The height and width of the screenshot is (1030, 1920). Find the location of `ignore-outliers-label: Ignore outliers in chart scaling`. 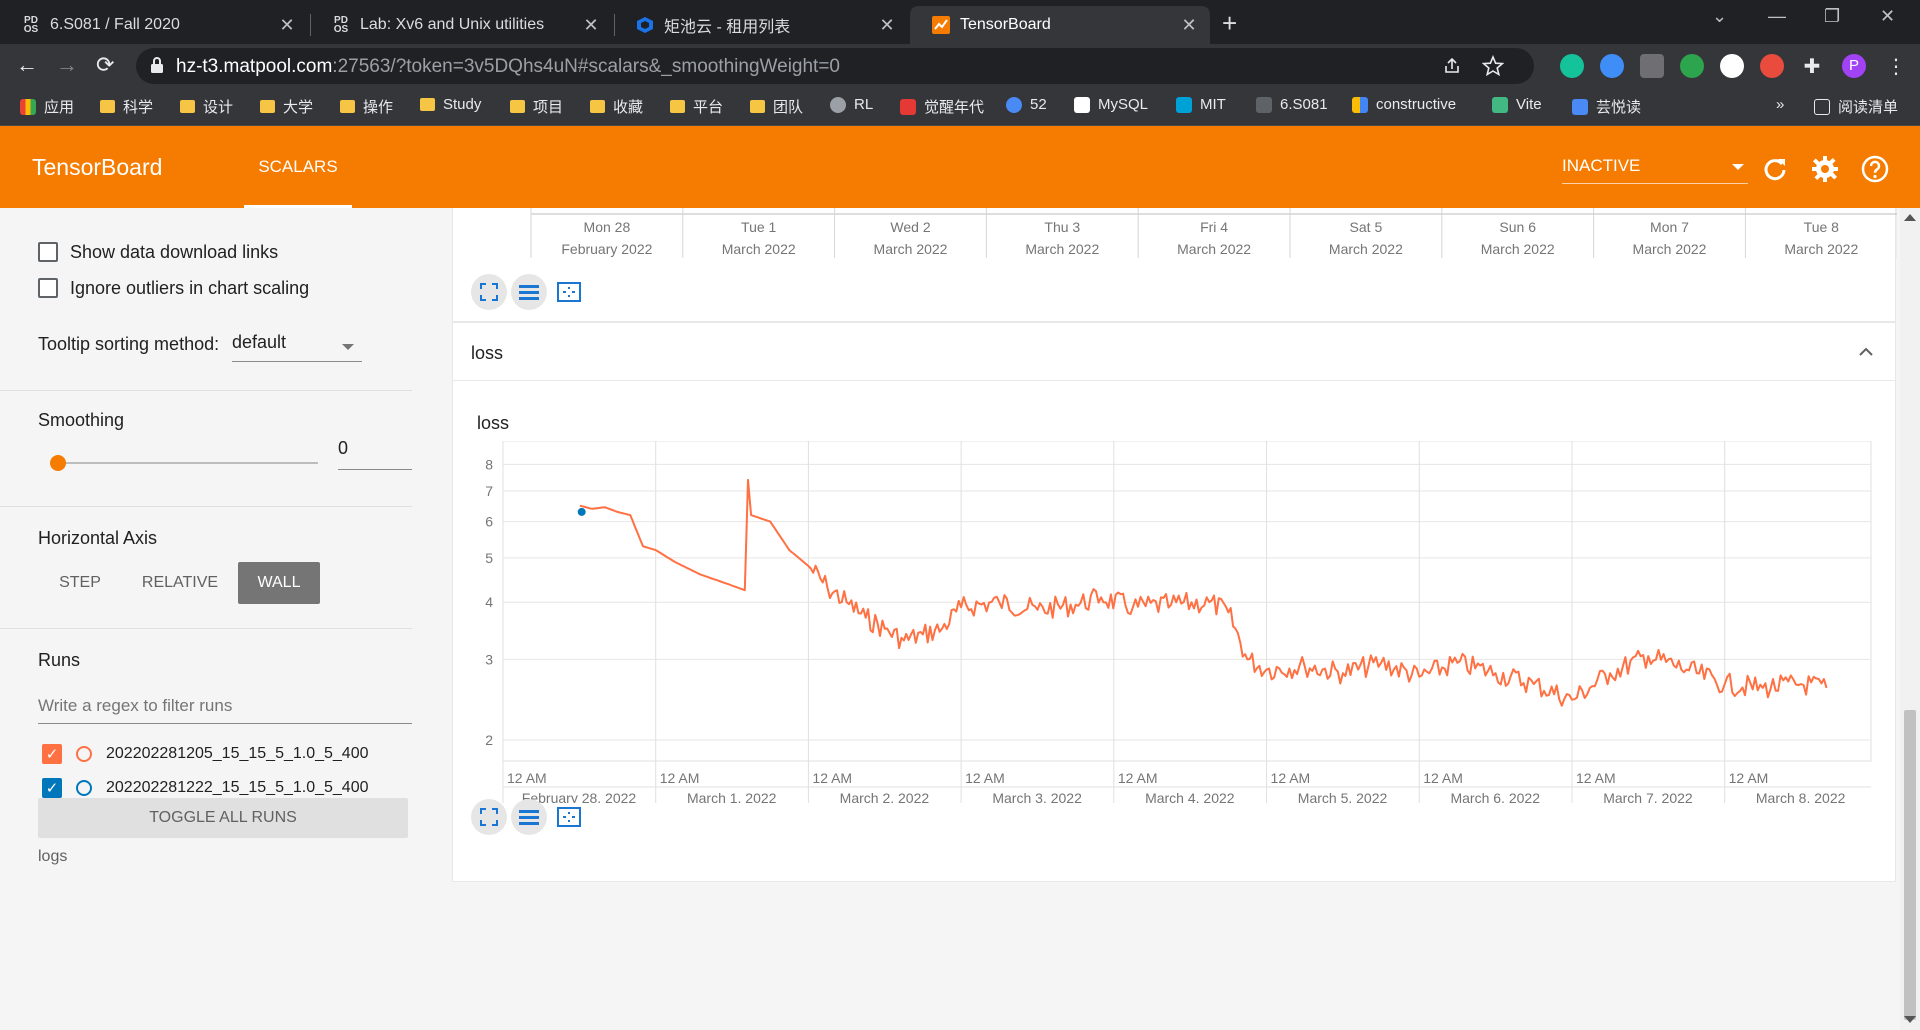

ignore-outliers-label: Ignore outliers in chart scaling is located at coordinates (190, 288).